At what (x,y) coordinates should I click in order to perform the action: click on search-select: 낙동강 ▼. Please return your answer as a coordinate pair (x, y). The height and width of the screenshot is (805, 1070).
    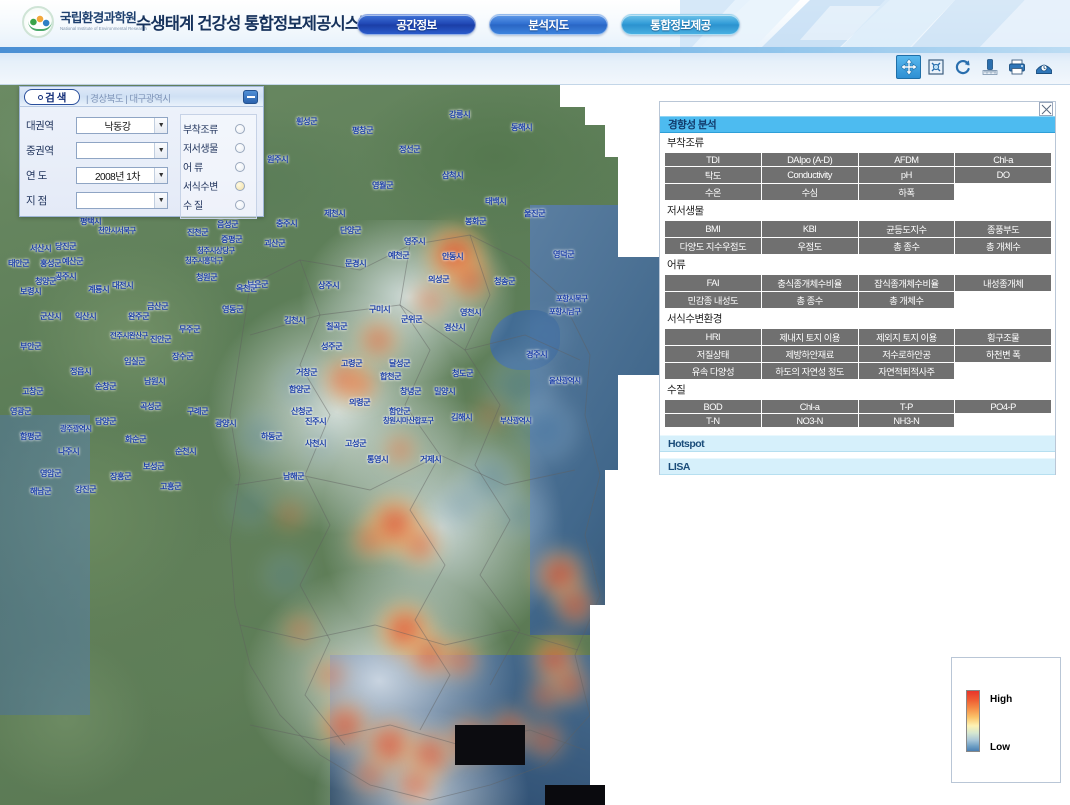
    Looking at the image, I should click on (122, 125).